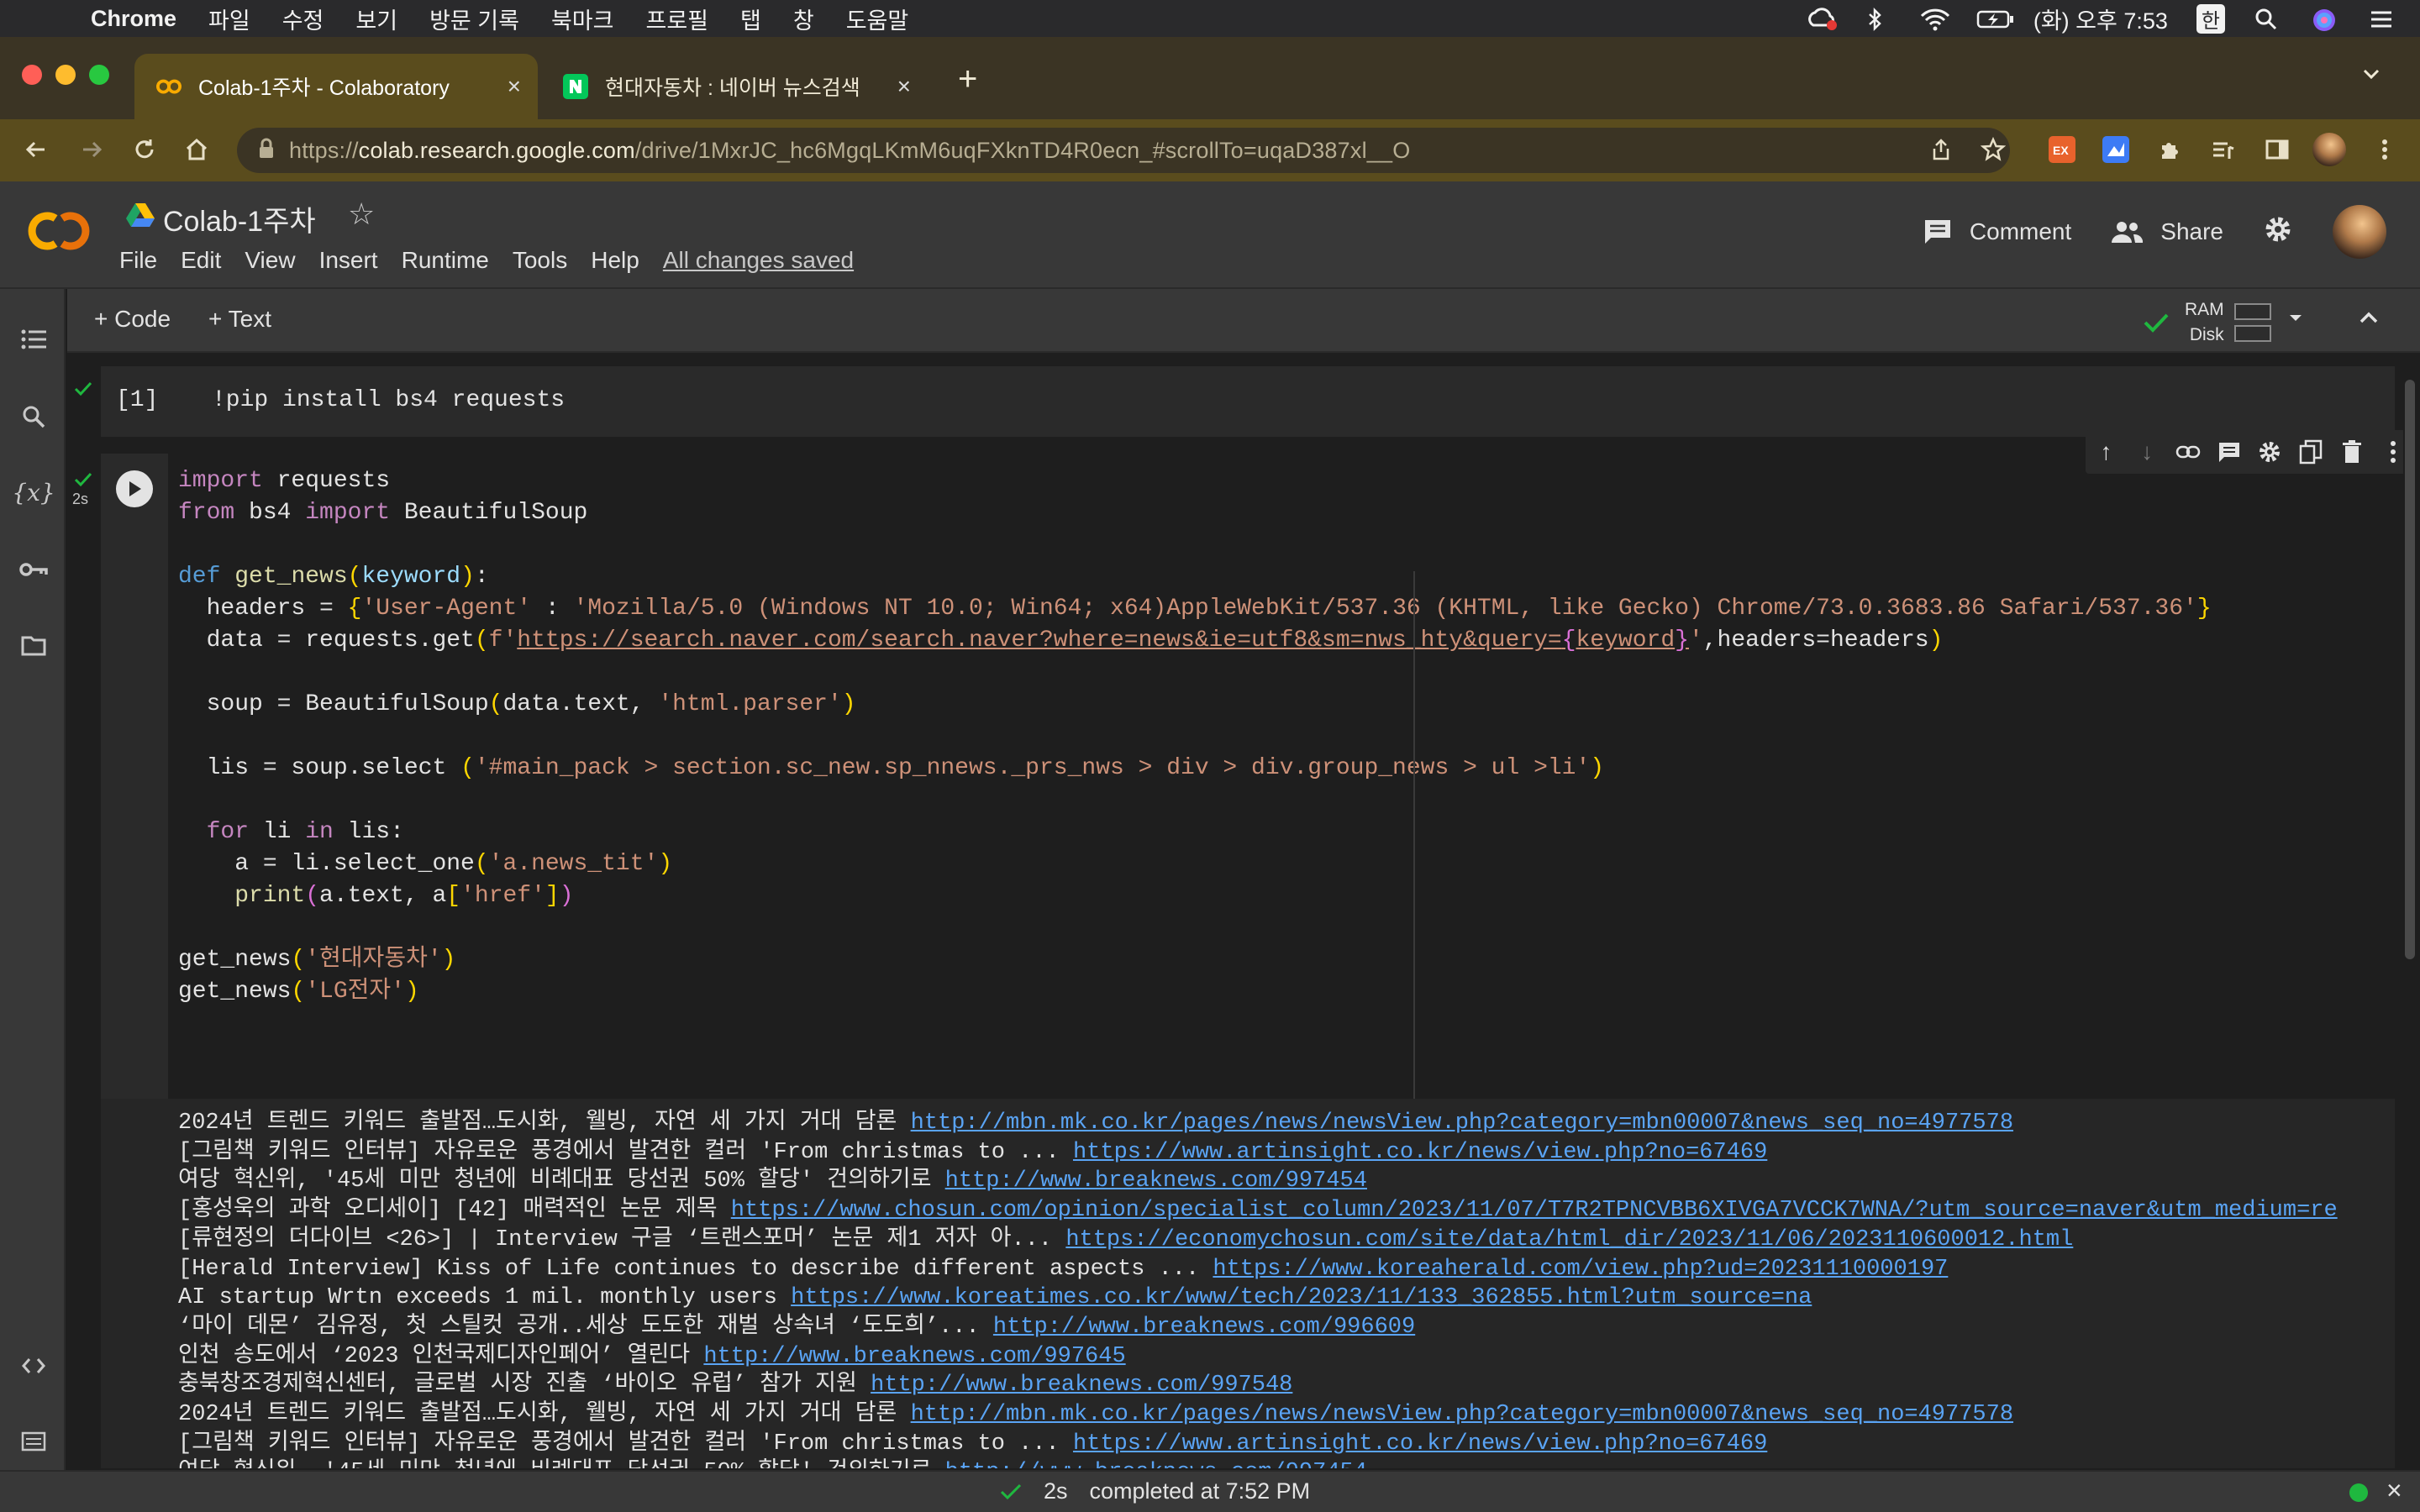  Describe the element at coordinates (2116, 149) in the screenshot. I see `extension-blue-icon` at that location.